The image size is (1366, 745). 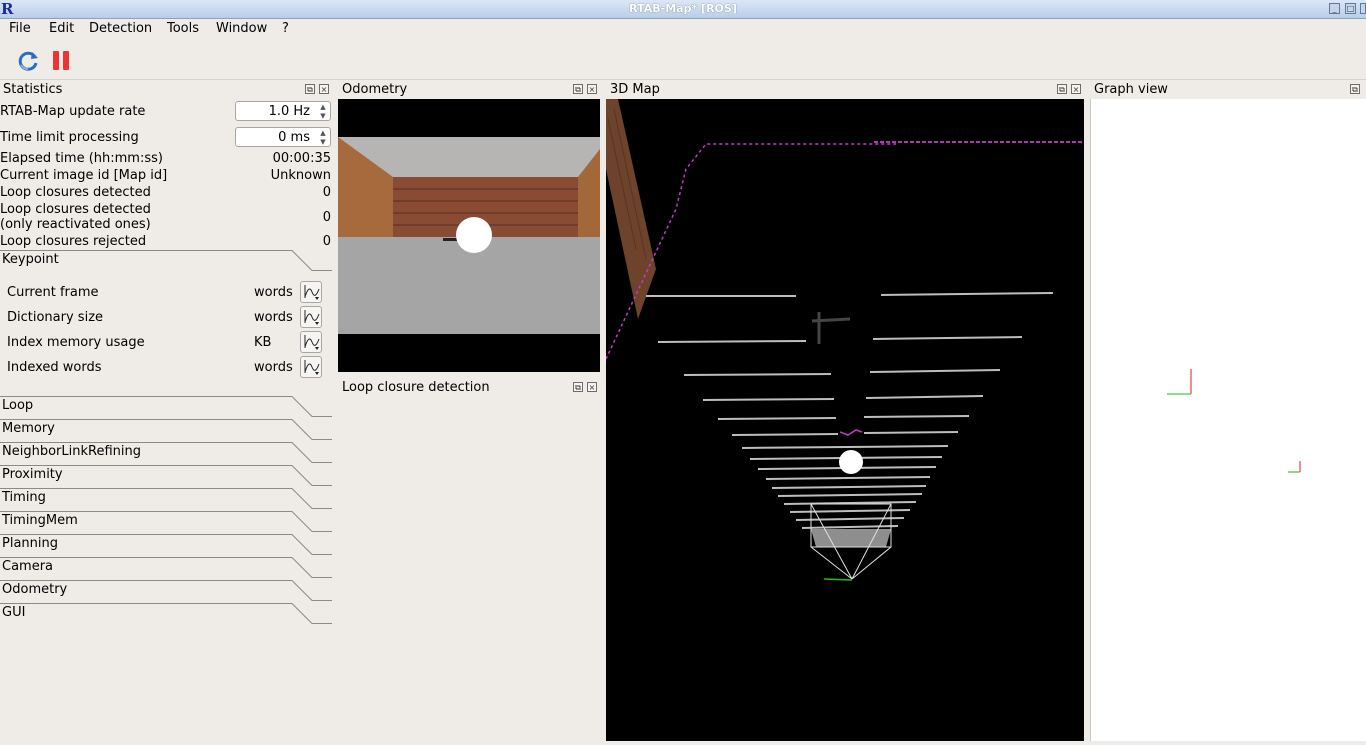 I want to click on menu-edit: Edit, so click(x=61, y=28).